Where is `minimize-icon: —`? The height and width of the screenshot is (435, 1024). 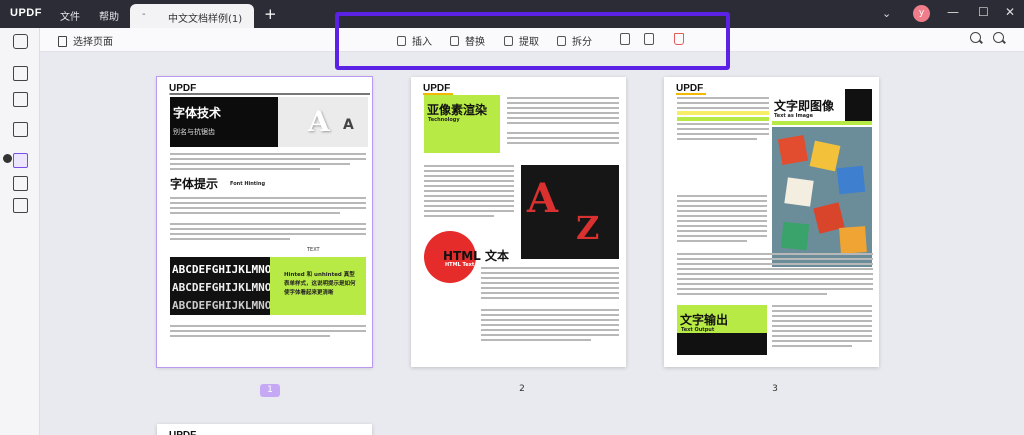
minimize-icon: — is located at coordinates (953, 12).